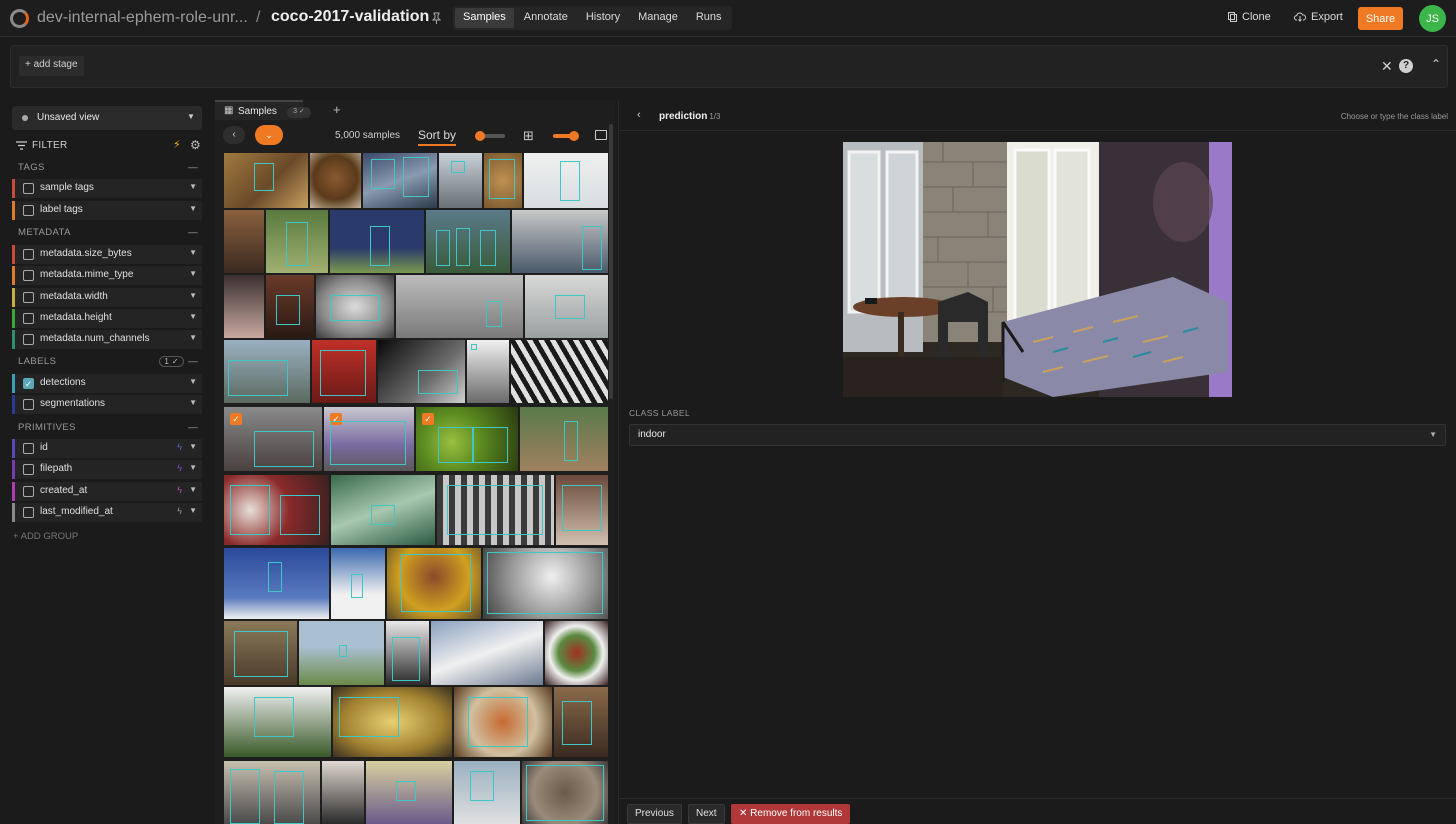  Describe the element at coordinates (107, 427) in the screenshot. I see `group-header-primitives: PRIMITIVES —` at that location.